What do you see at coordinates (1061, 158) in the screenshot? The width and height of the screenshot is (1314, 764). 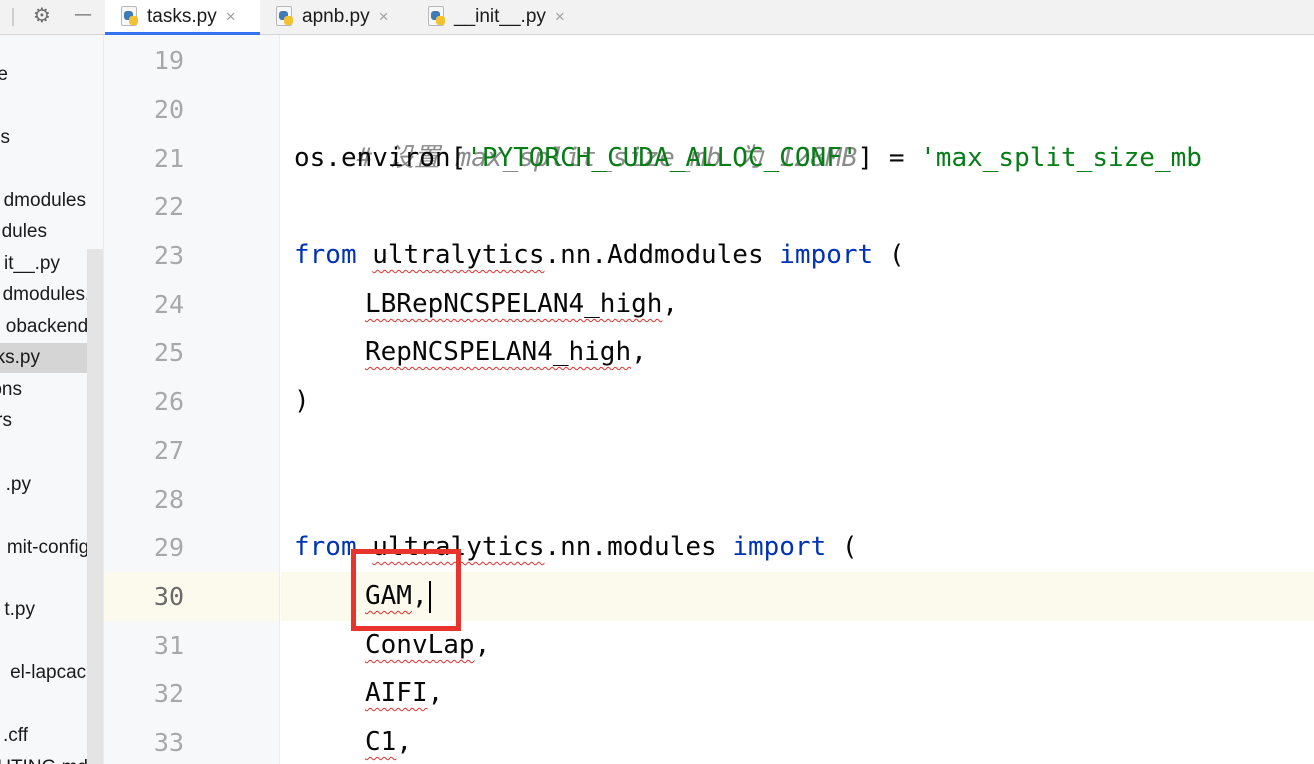 I see `code-string: 'max_split_size_mb` at bounding box center [1061, 158].